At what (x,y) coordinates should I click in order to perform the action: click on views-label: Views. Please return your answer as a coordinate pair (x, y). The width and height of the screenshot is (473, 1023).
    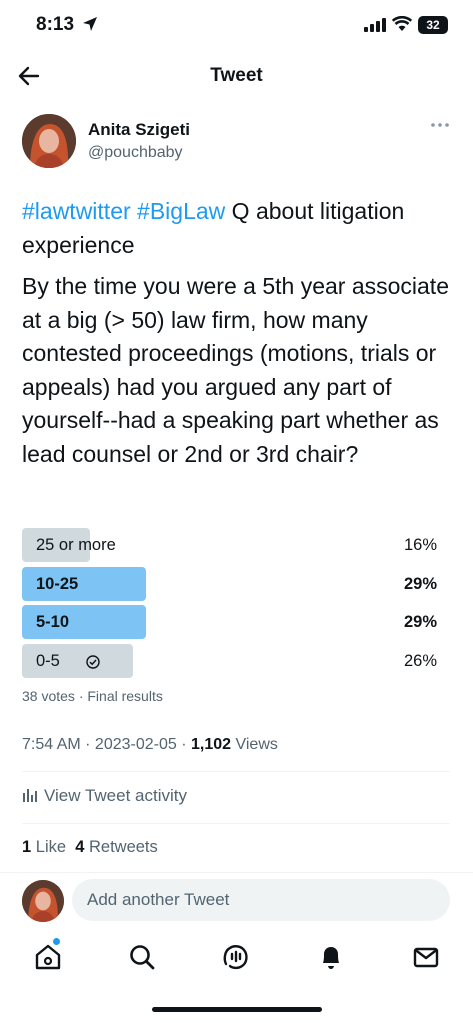
    Looking at the image, I should click on (254, 744).